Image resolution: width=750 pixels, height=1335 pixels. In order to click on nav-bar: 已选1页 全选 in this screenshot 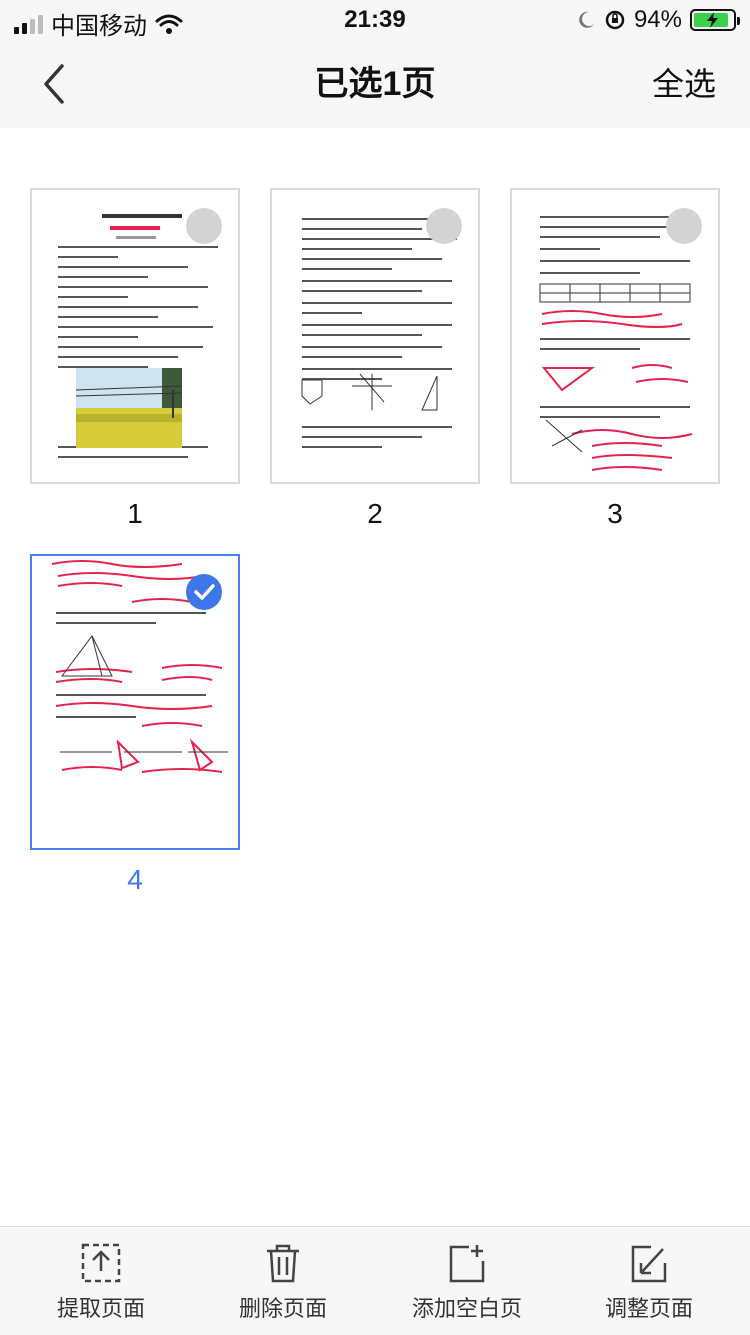, I will do `click(375, 84)`.